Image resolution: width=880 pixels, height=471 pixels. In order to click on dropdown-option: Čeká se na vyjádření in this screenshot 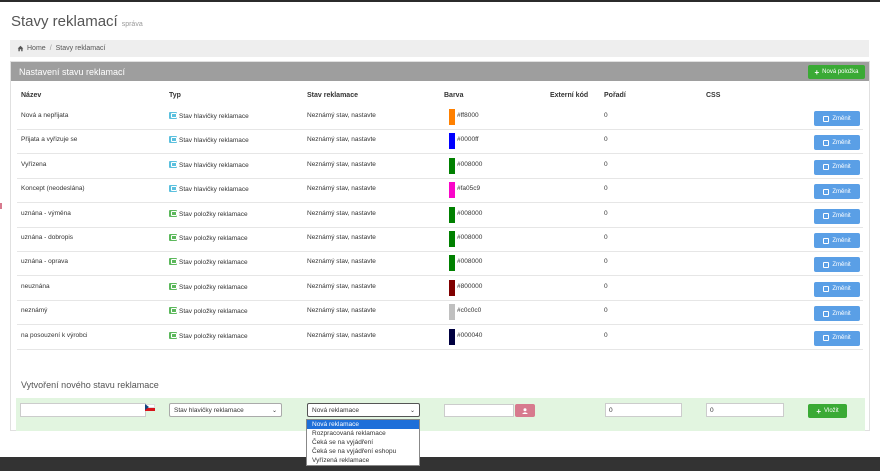, I will do `click(363, 442)`.